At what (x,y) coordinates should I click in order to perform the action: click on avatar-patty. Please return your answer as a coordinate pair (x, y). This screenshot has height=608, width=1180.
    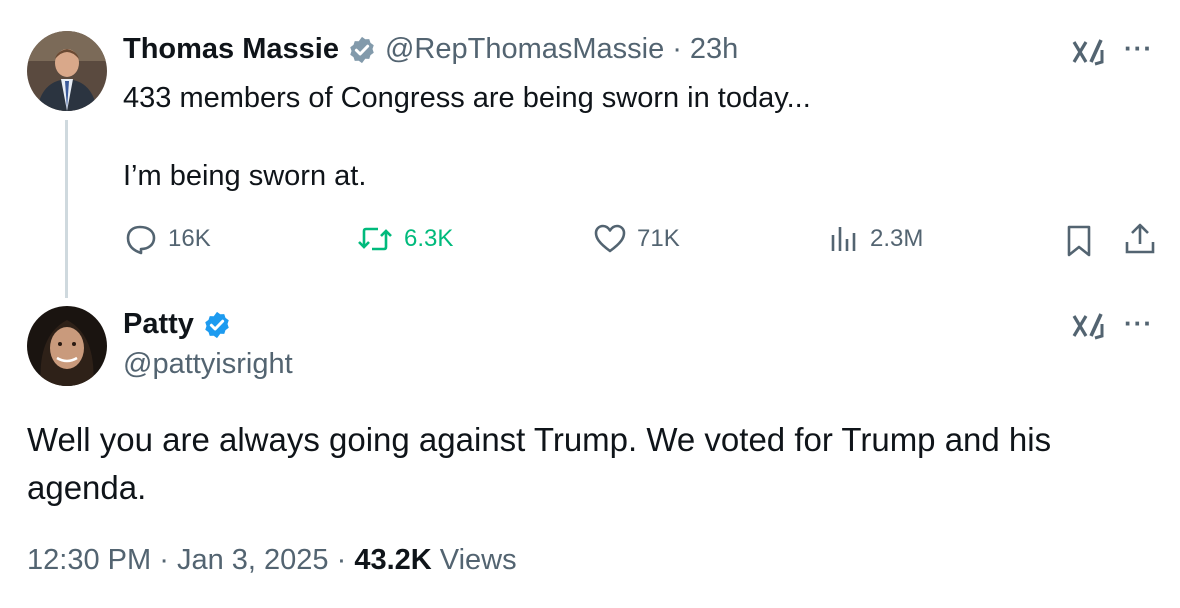
    Looking at the image, I should click on (67, 346).